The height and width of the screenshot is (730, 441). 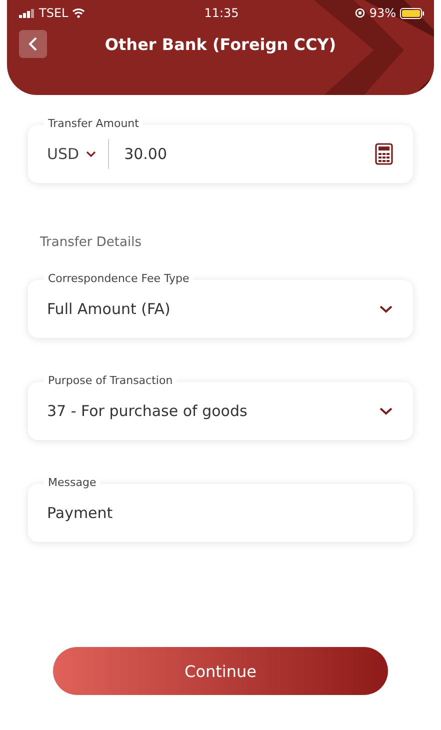 What do you see at coordinates (110, 380) in the screenshot?
I see `field-label: Purpose of Transaction` at bounding box center [110, 380].